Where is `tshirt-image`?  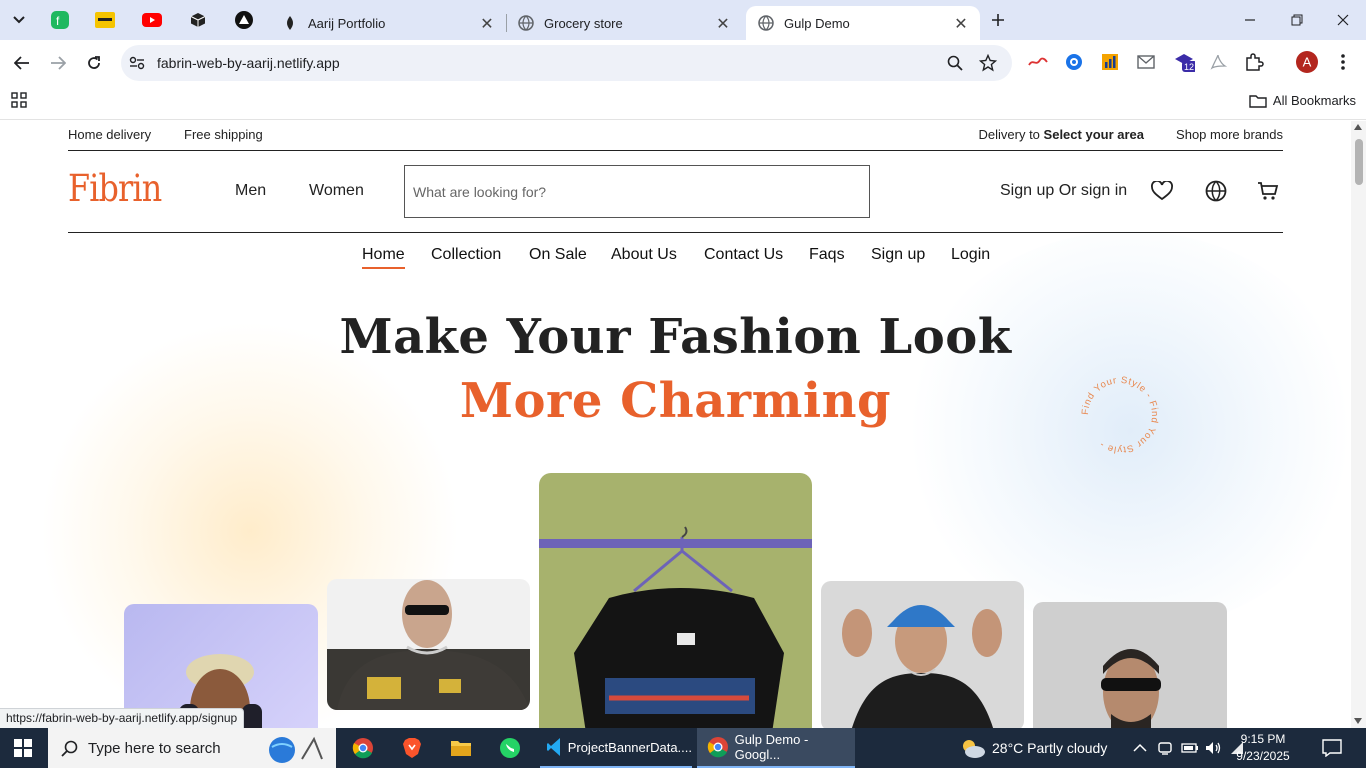 tshirt-image is located at coordinates (675, 627).